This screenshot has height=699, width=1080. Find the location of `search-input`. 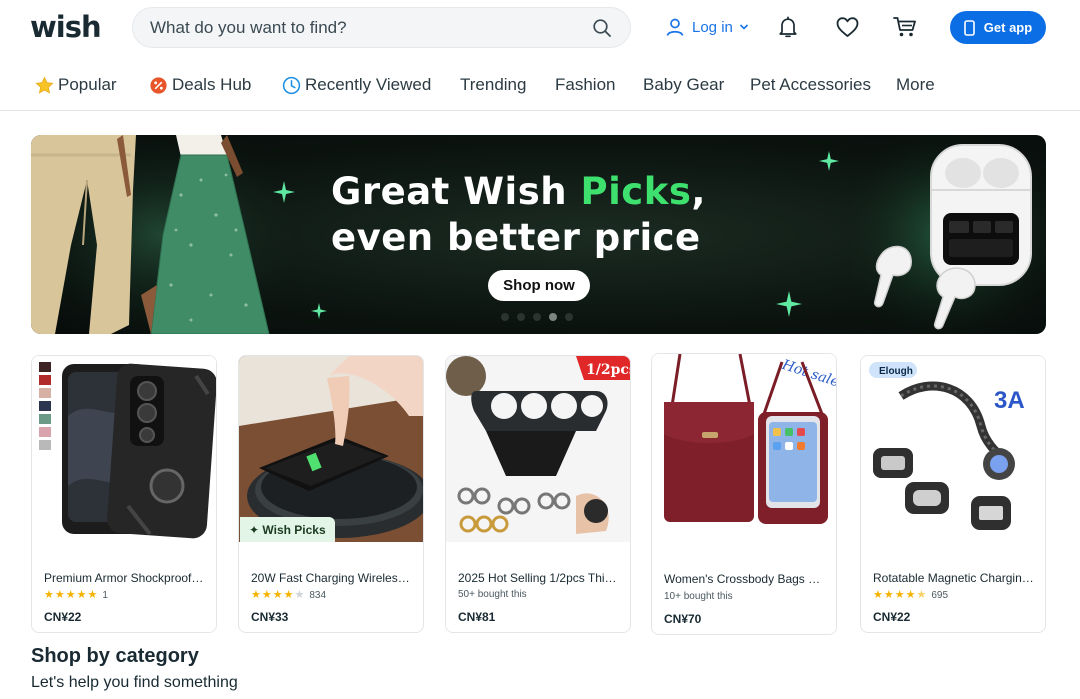

search-input is located at coordinates (360, 28).